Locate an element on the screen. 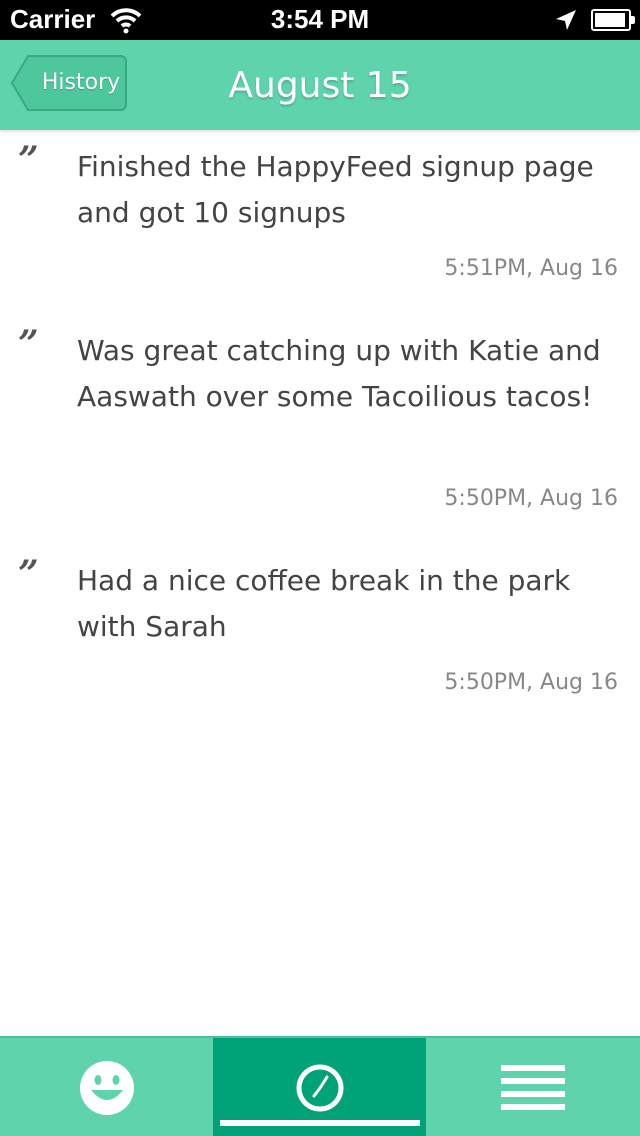  status-time: 3:54 PM is located at coordinates (320, 19).